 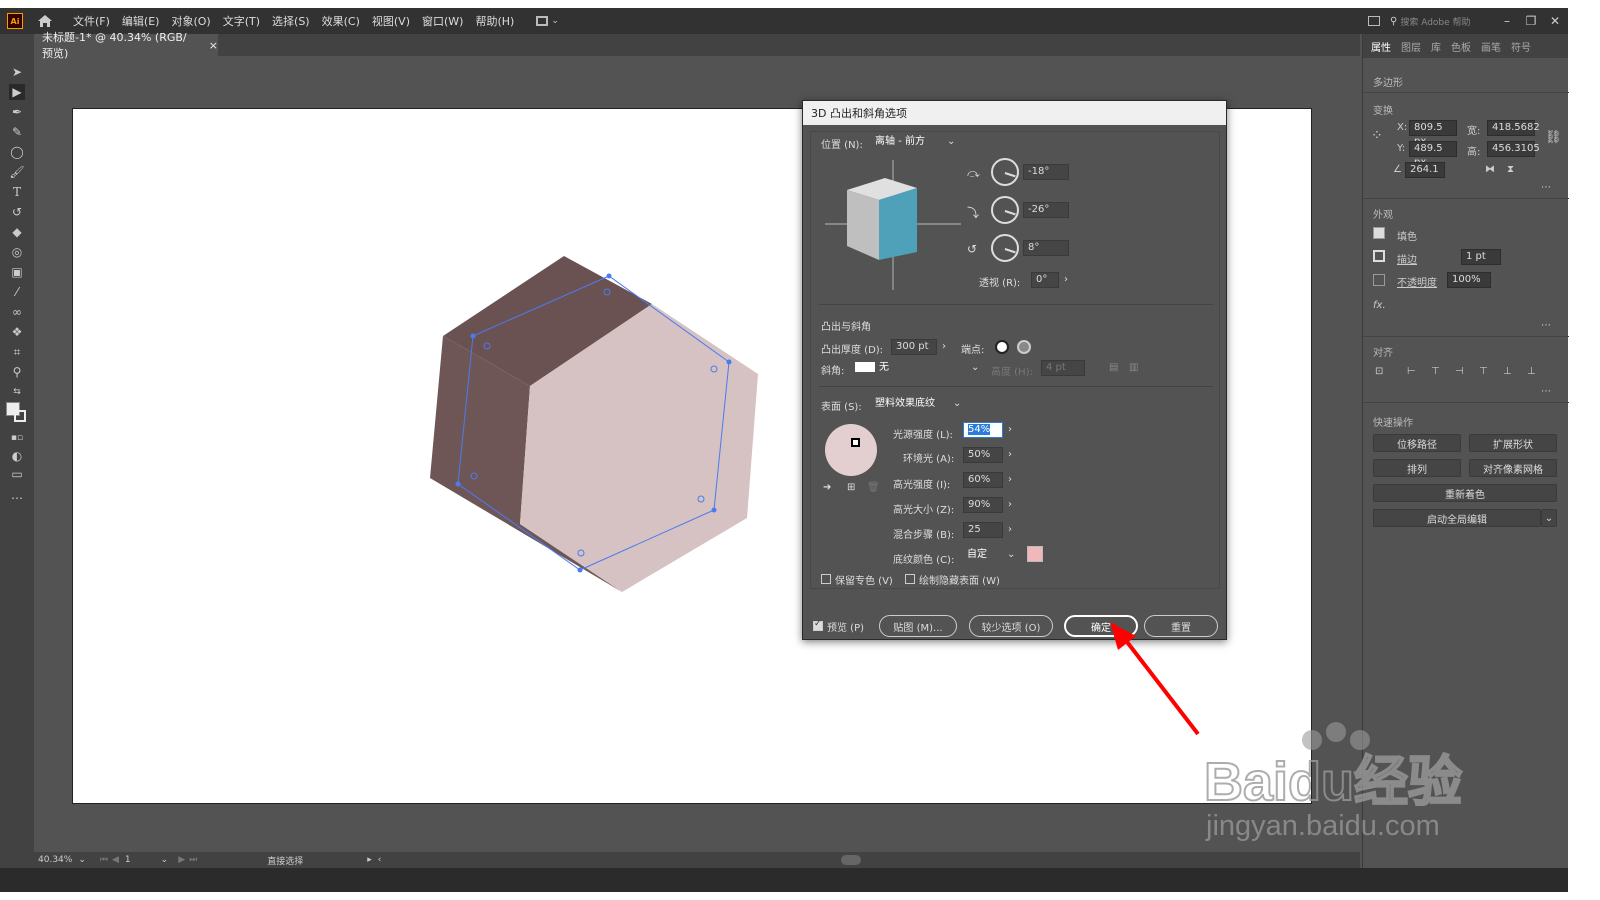 What do you see at coordinates (1002, 347) in the screenshot?
I see `cap-on-button` at bounding box center [1002, 347].